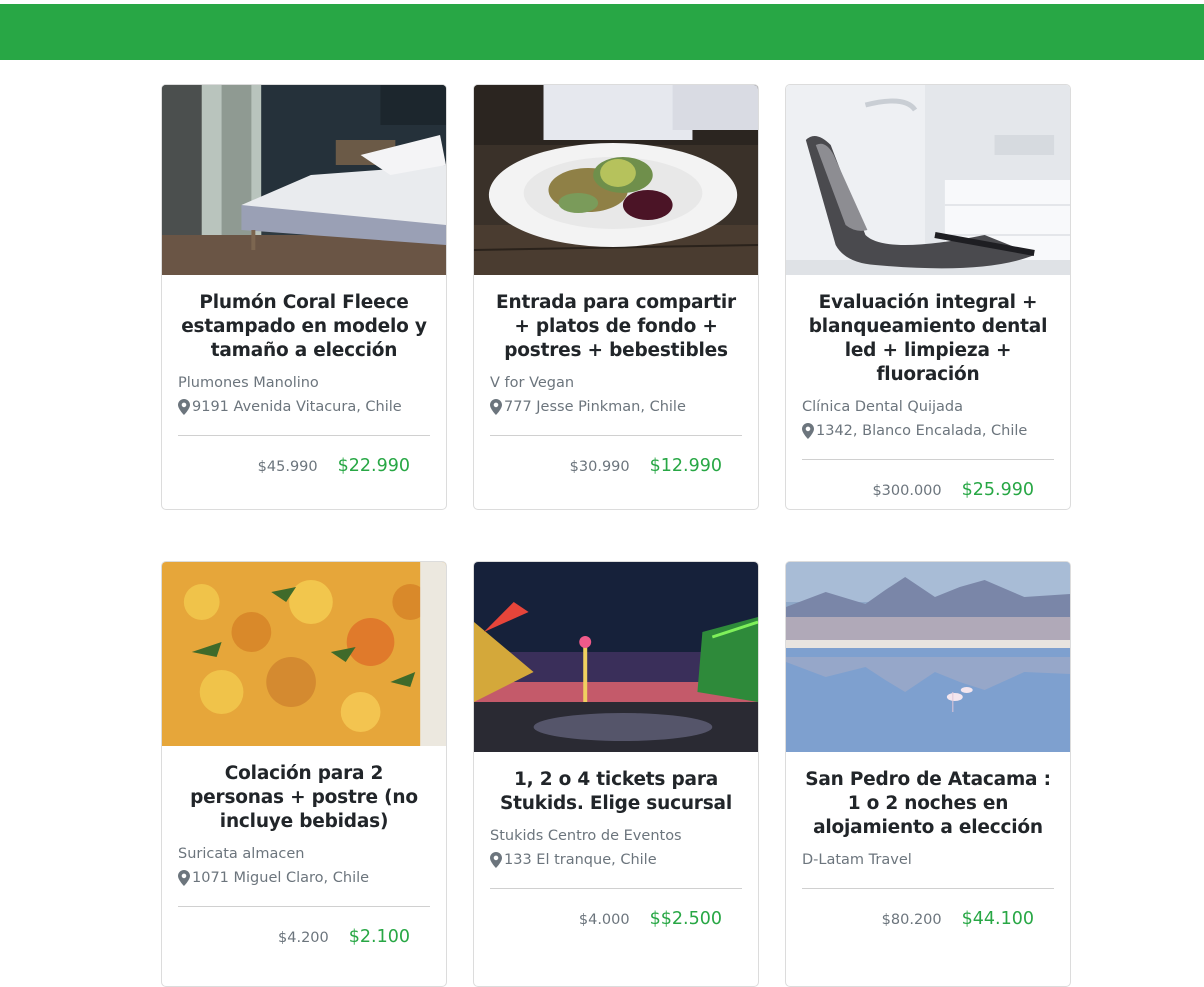 This screenshot has height=987, width=1204. I want to click on discount-price: $$2.500, so click(685, 919).